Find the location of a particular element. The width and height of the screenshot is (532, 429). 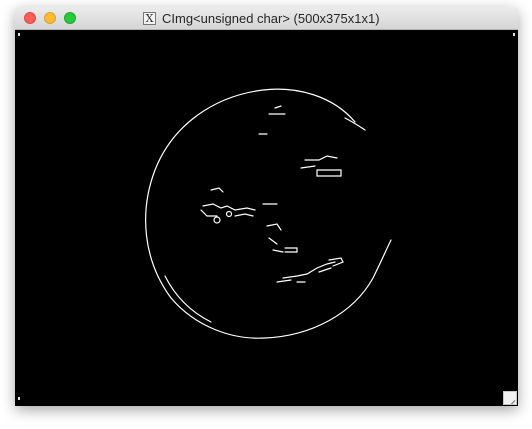

resize-grip is located at coordinates (510, 398).